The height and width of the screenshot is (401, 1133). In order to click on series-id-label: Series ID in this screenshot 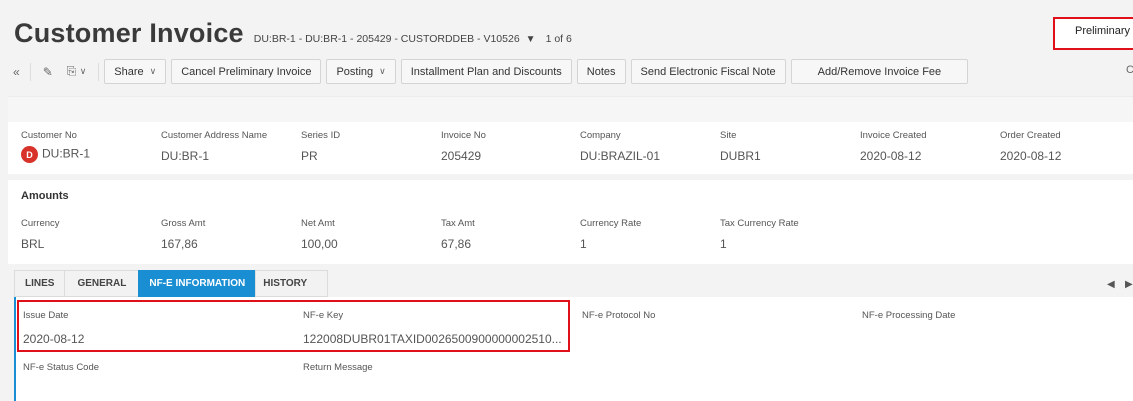, I will do `click(321, 135)`.